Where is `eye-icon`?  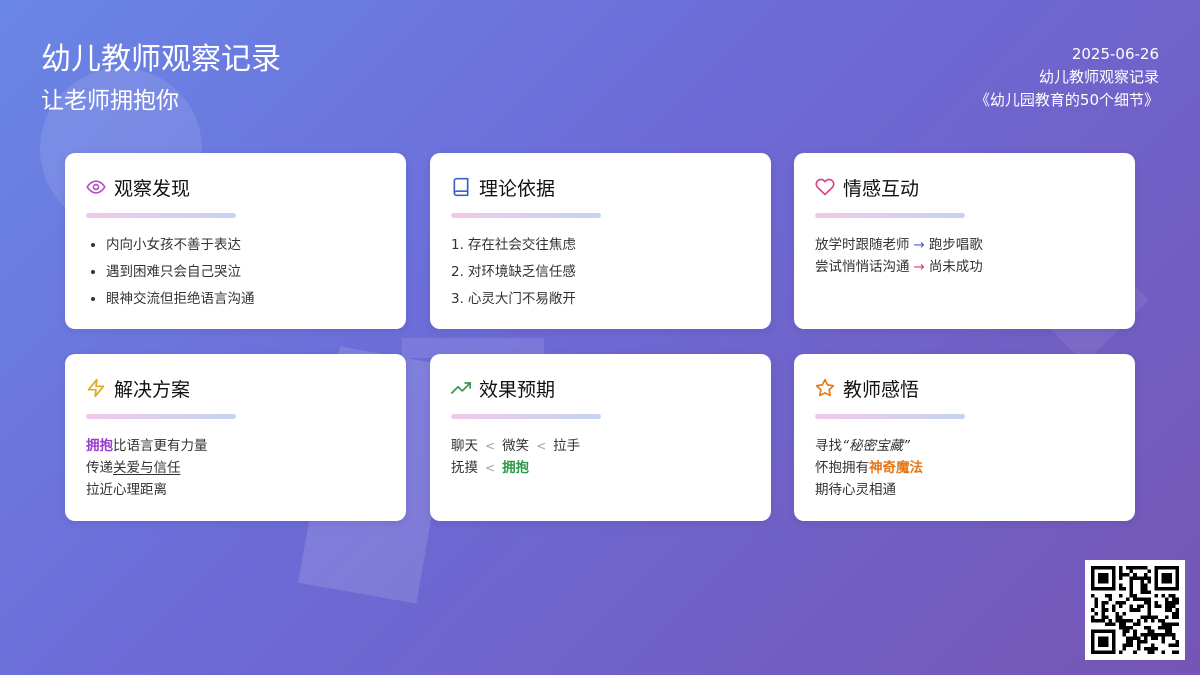 eye-icon is located at coordinates (96, 187).